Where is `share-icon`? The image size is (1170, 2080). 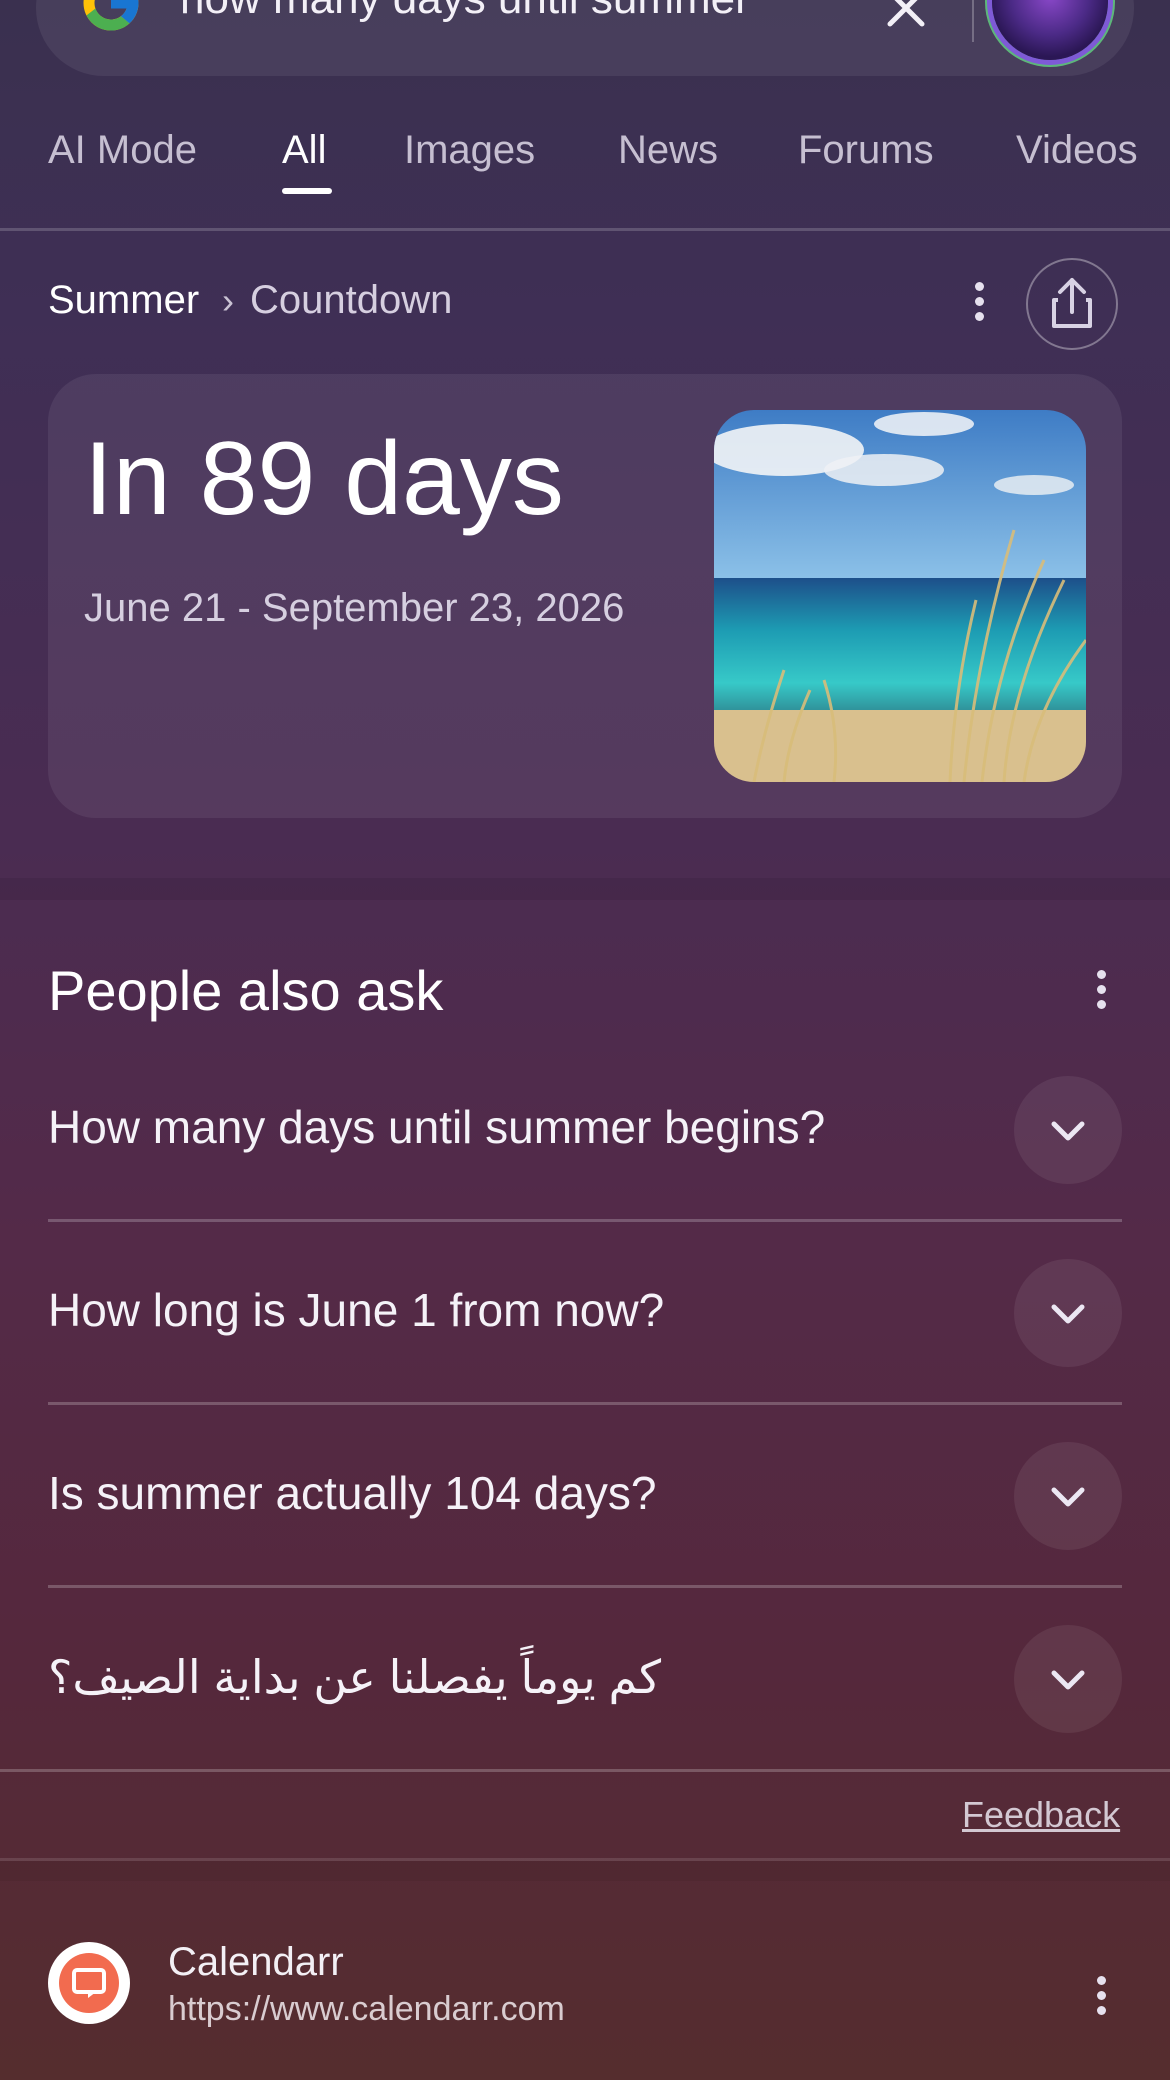 share-icon is located at coordinates (1072, 303).